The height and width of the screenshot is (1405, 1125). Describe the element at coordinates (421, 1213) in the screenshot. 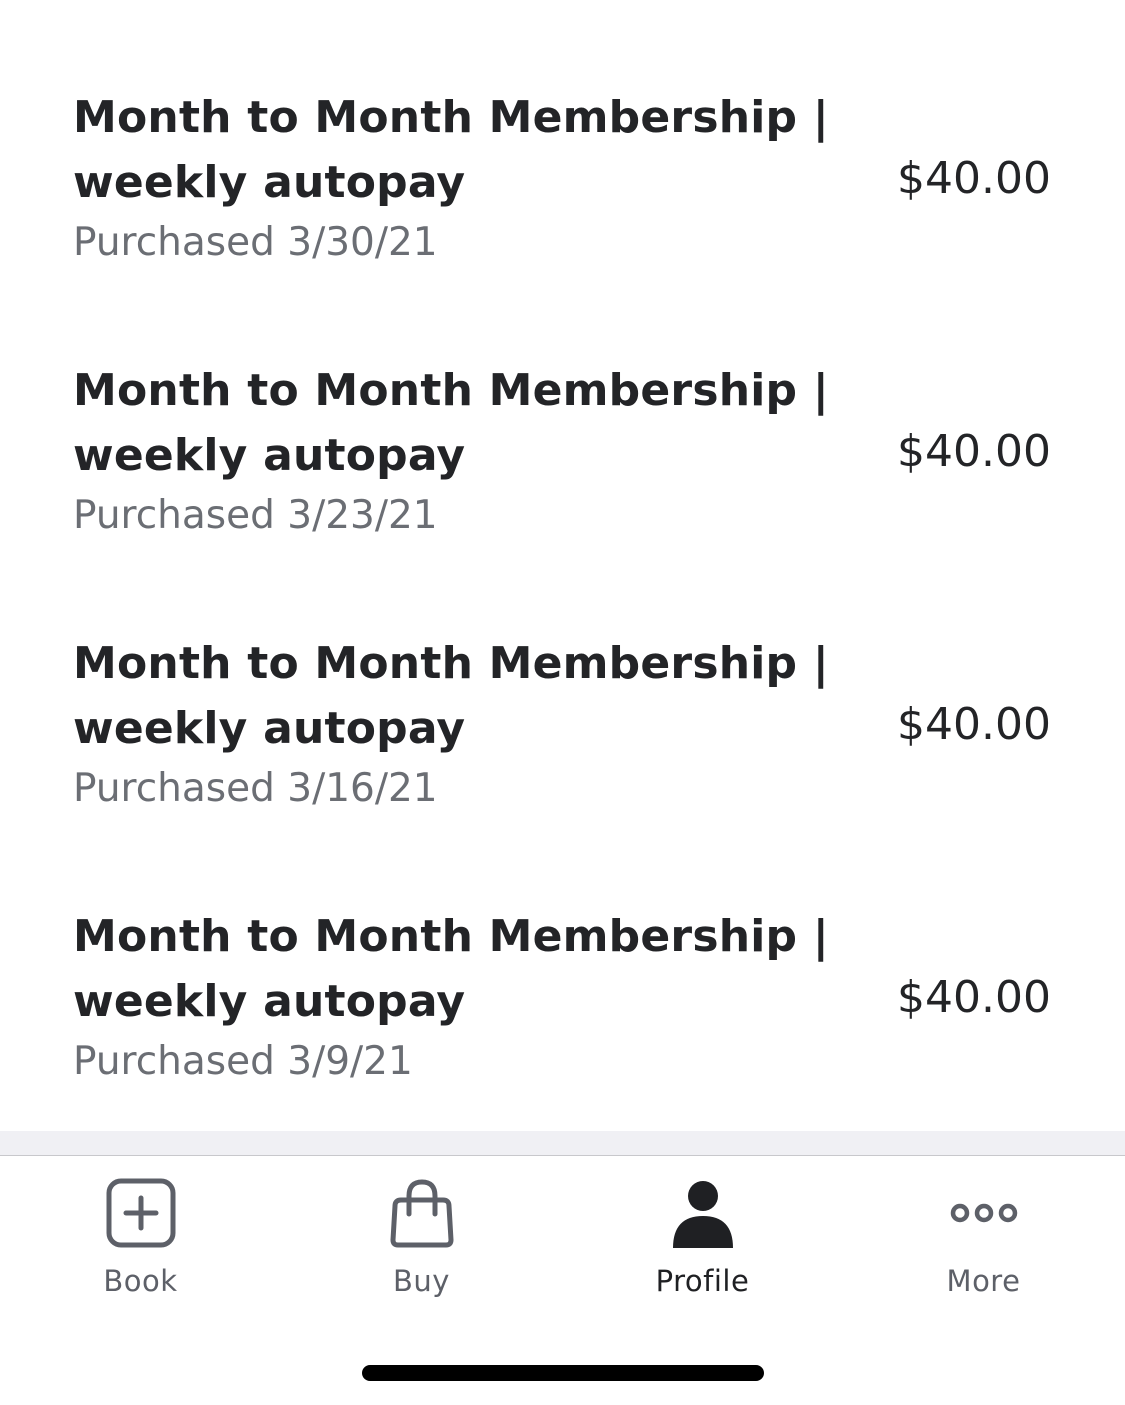

I see `shopping-bag-icon` at that location.